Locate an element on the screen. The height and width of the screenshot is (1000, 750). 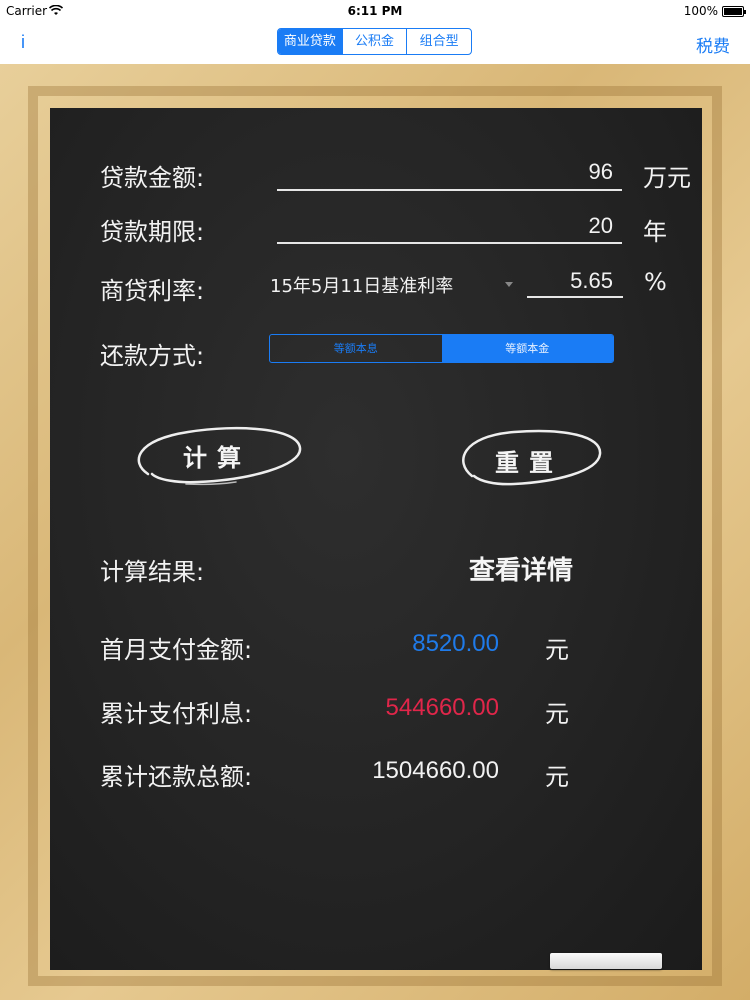
loan-term-label: 贷款期限: is located at coordinates (152, 232).